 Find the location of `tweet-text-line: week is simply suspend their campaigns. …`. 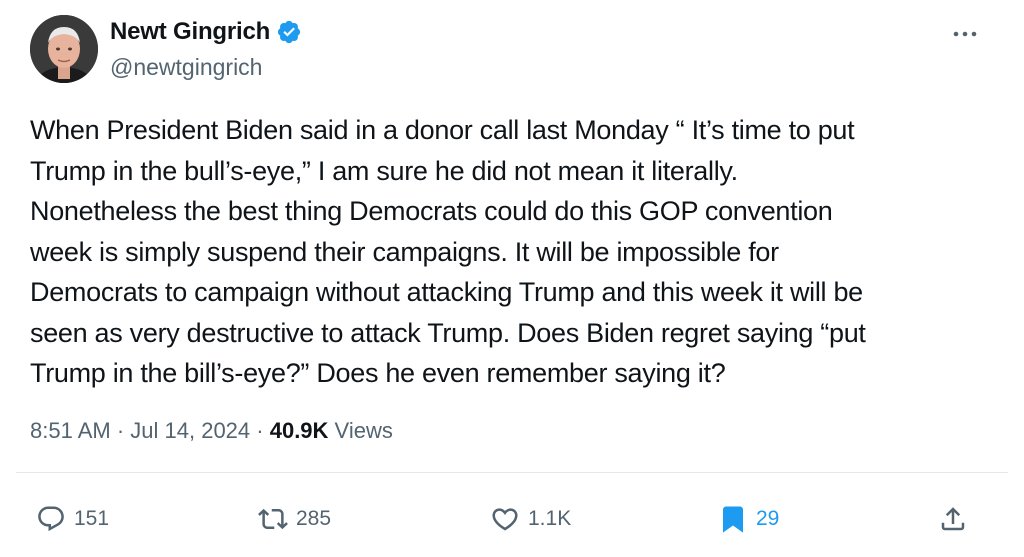

tweet-text-line: week is simply suspend their campaigns. … is located at coordinates (404, 251).